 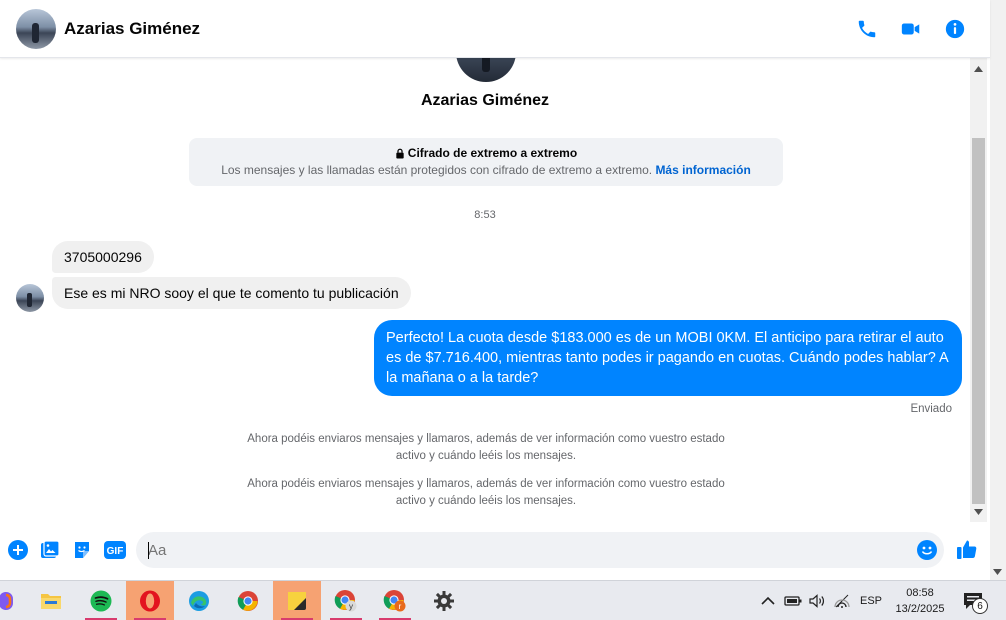 I want to click on notification-count-badge: 6, so click(x=980, y=606).